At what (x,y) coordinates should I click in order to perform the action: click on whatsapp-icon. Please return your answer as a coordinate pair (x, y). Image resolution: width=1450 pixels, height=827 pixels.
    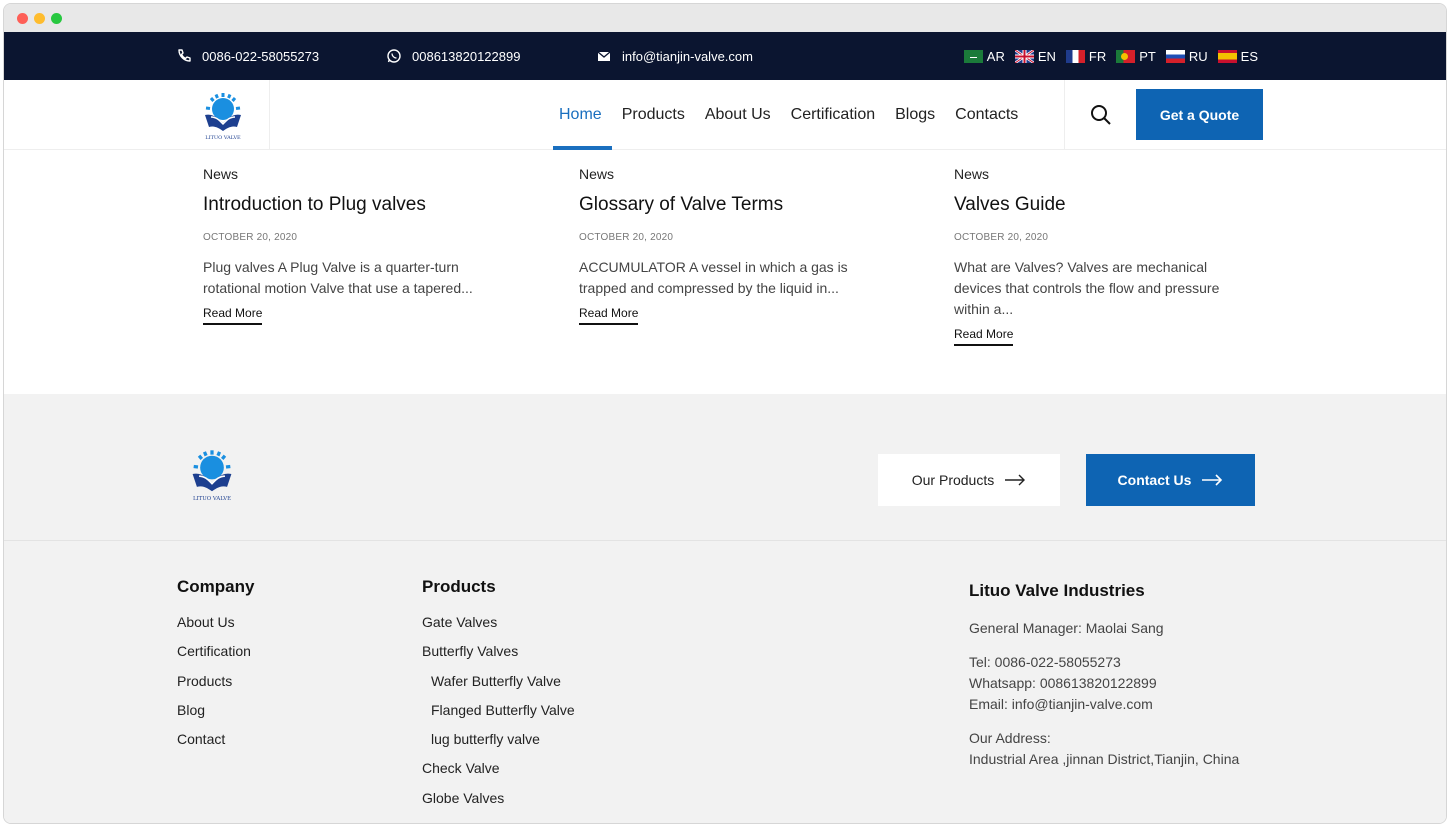
    Looking at the image, I should click on (394, 56).